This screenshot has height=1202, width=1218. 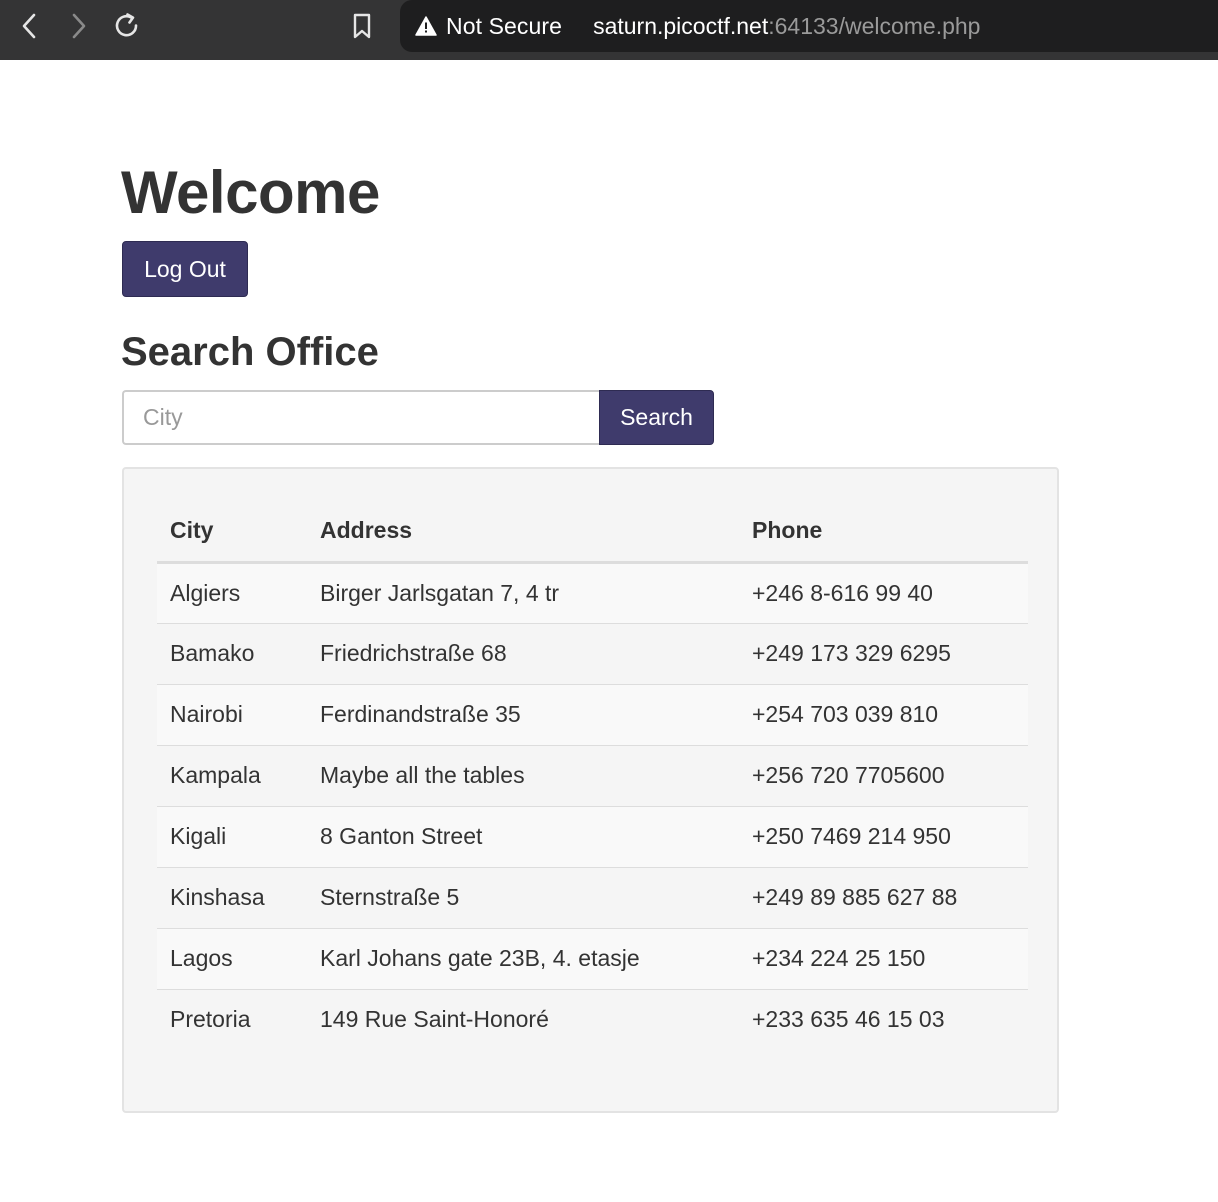 What do you see at coordinates (232, 837) in the screenshot?
I see `cell-city: Kigali` at bounding box center [232, 837].